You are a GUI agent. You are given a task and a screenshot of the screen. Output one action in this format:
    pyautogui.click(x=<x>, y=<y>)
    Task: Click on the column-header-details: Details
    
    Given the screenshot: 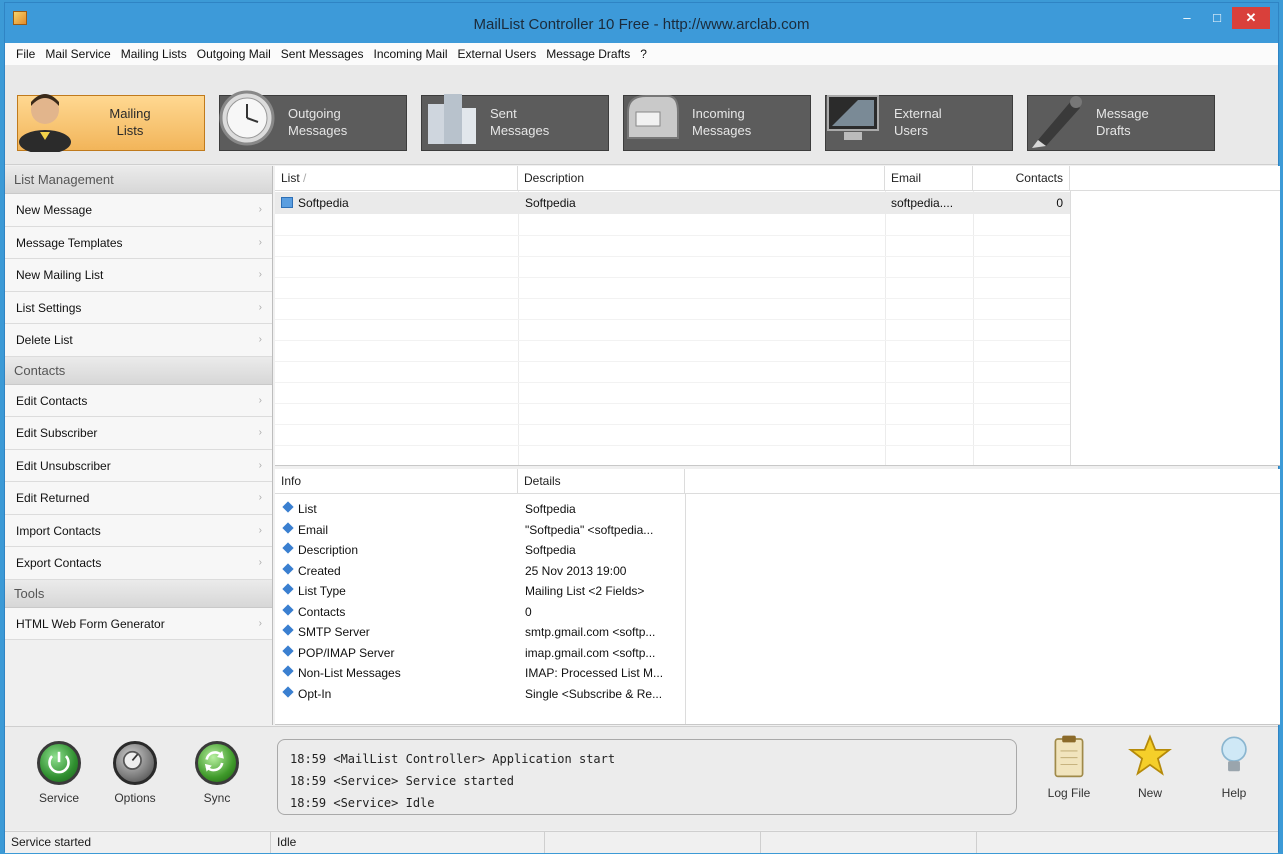 What is the action you would take?
    pyautogui.click(x=601, y=481)
    